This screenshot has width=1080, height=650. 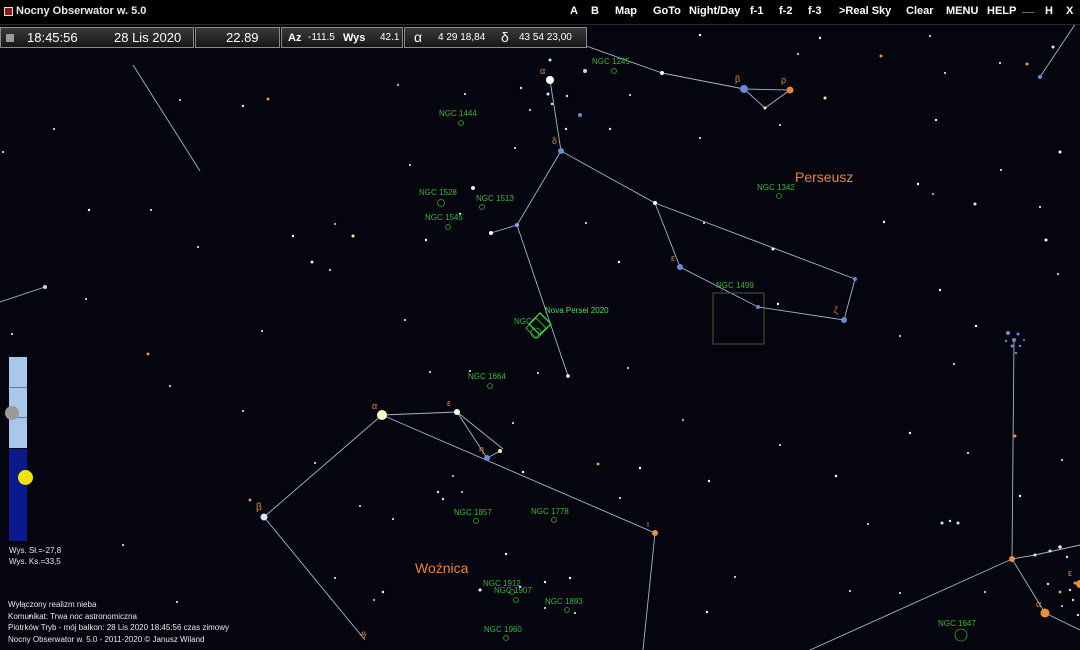 I want to click on label-ngc1545: NGC 1545, so click(x=444, y=217).